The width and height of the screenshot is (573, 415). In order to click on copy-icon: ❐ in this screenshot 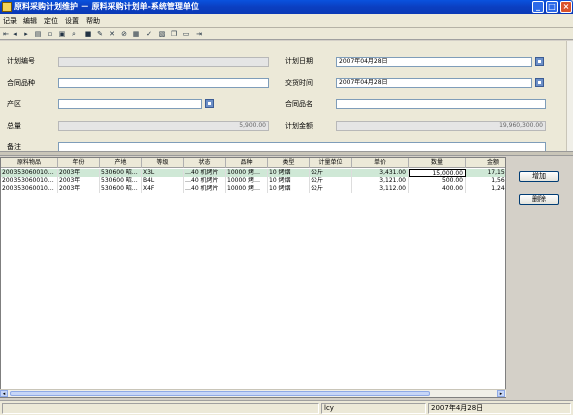, I will do `click(174, 34)`.